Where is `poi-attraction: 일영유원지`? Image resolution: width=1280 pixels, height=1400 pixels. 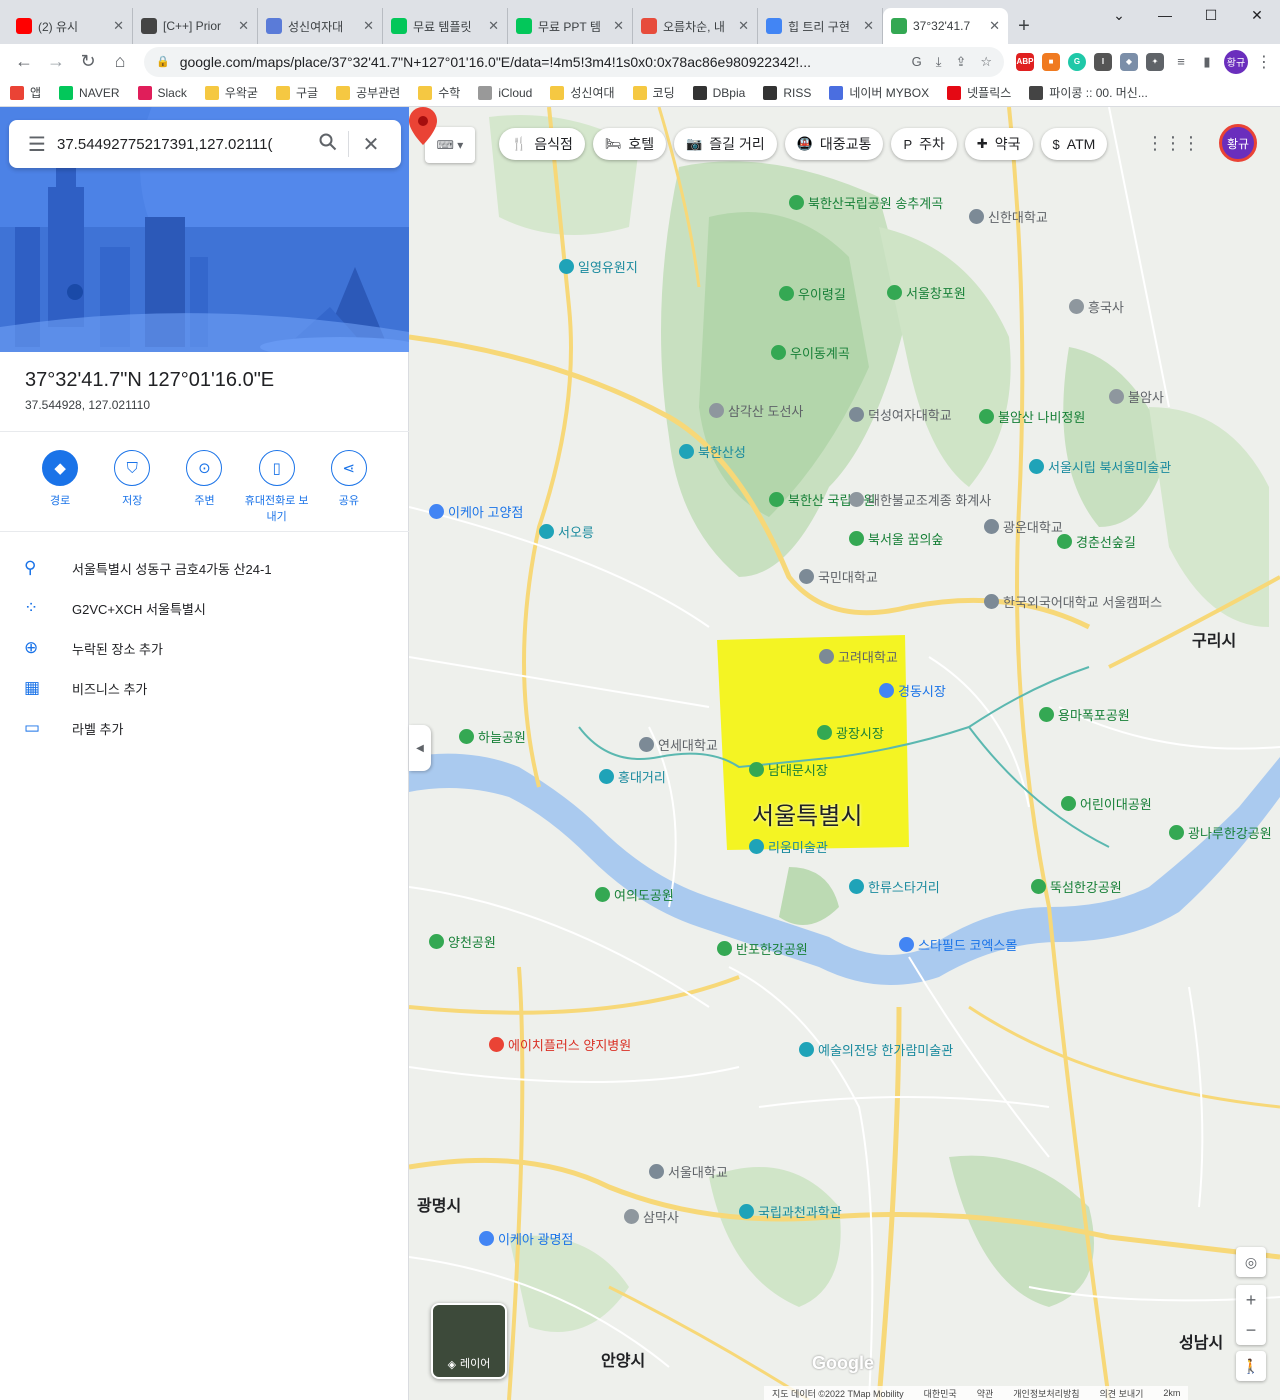 poi-attraction: 일영유원지 is located at coordinates (598, 266).